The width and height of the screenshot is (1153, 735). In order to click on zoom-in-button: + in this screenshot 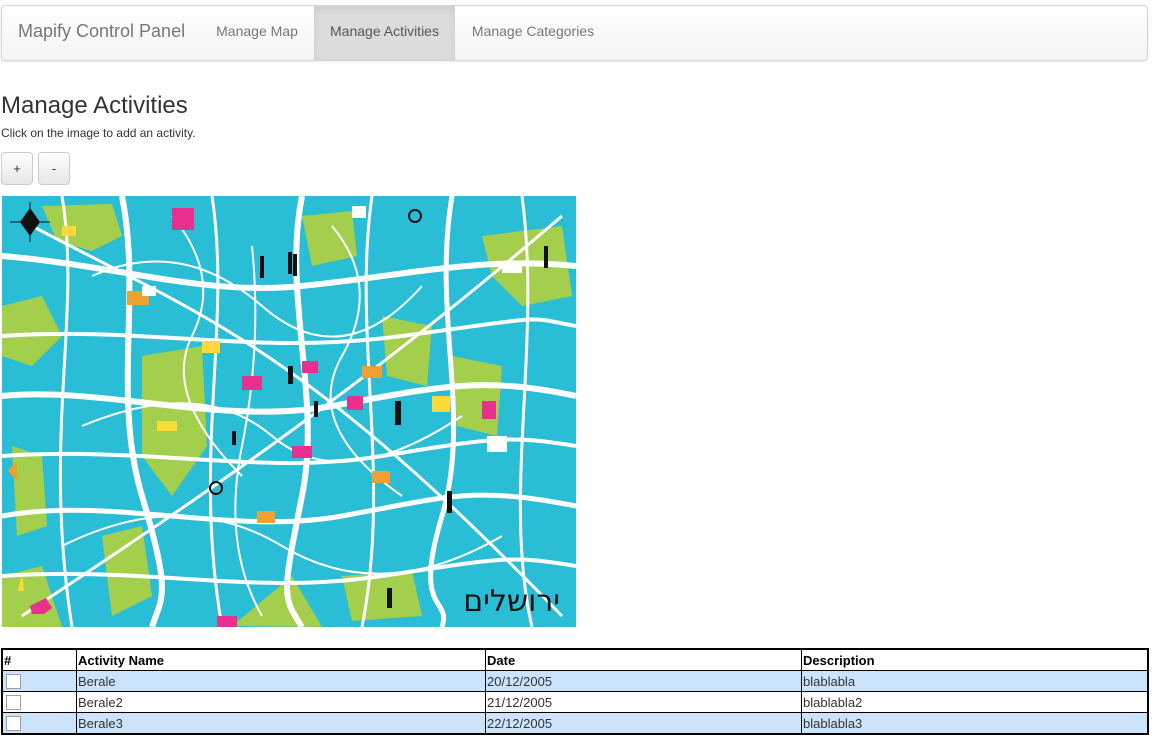, I will do `click(17, 168)`.